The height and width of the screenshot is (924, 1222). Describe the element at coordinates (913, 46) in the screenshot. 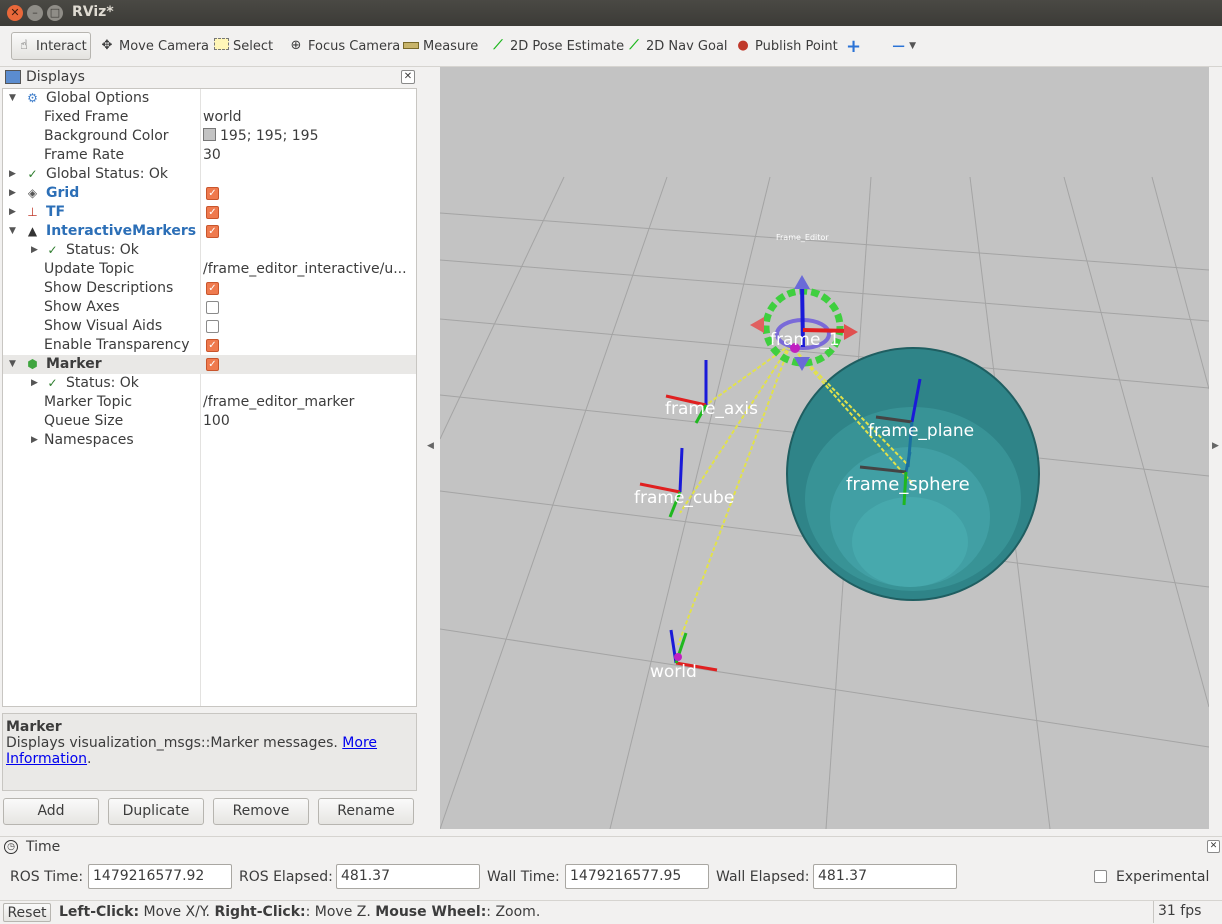

I see `chevron-down-icon: ▼` at that location.